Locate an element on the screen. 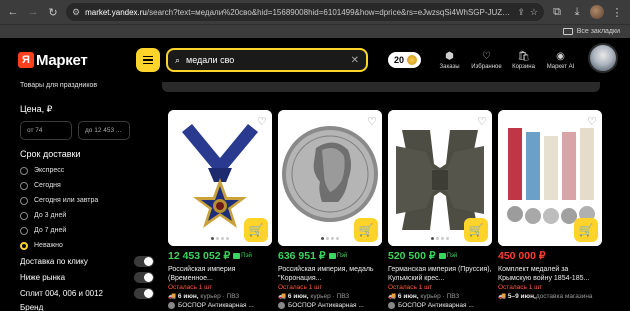  search-box: ⌕ медали сво ✕ is located at coordinates (267, 60).